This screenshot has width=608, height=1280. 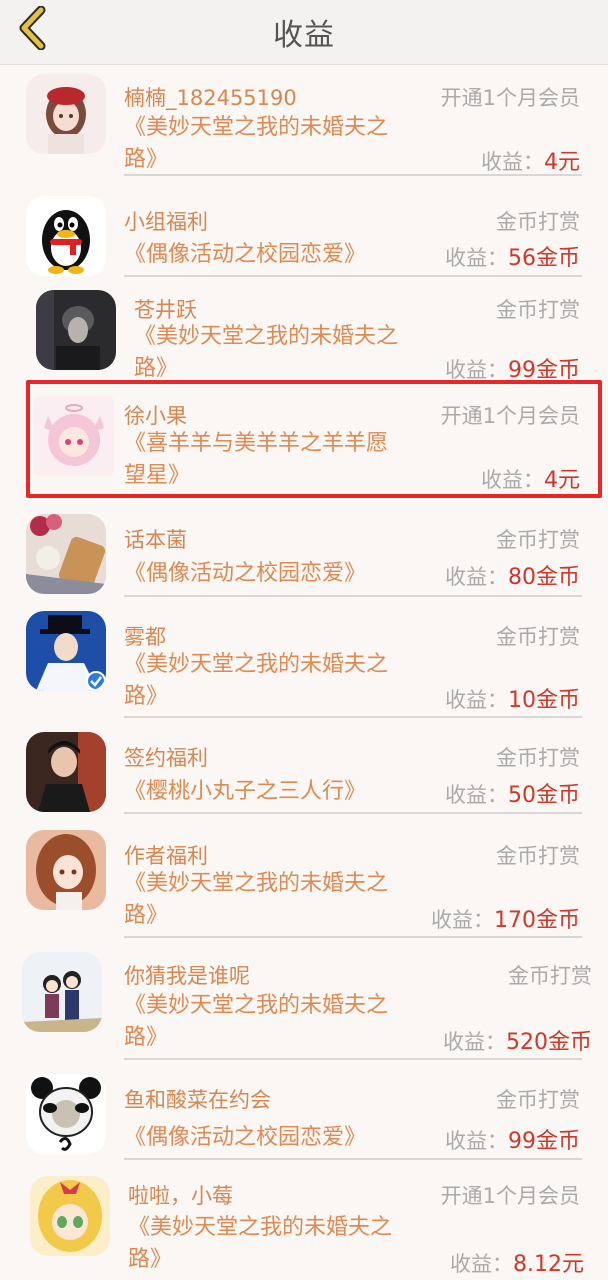 I want to click on earnings: 收益：80金币, so click(x=512, y=575).